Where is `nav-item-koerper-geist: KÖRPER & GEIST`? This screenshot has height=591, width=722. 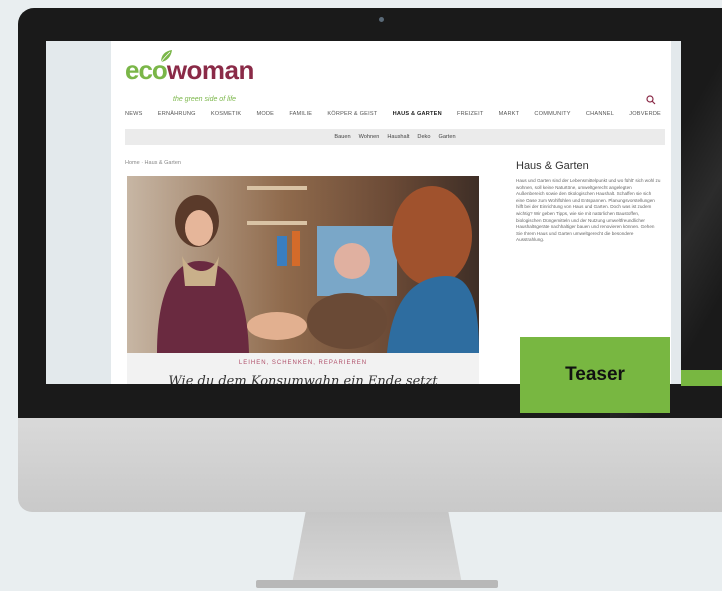
nav-item-koerper-geist: KÖRPER & GEIST is located at coordinates (352, 116).